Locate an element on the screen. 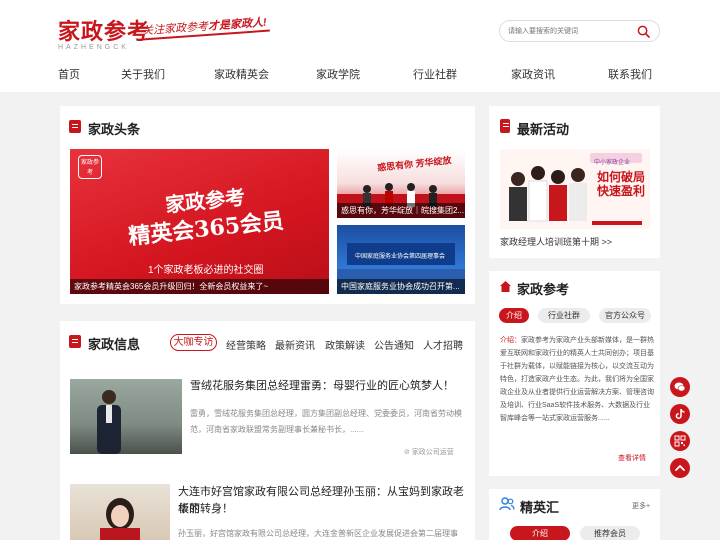 Image resolution: width=720 pixels, height=540 pixels. nav-item-academy: 家政学院 is located at coordinates (338, 74).